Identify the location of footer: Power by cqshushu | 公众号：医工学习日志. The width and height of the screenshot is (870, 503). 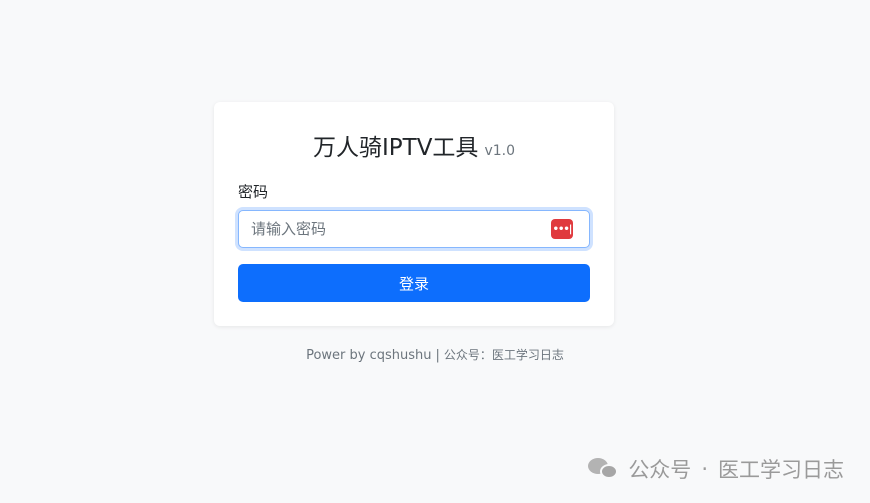
(435, 354).